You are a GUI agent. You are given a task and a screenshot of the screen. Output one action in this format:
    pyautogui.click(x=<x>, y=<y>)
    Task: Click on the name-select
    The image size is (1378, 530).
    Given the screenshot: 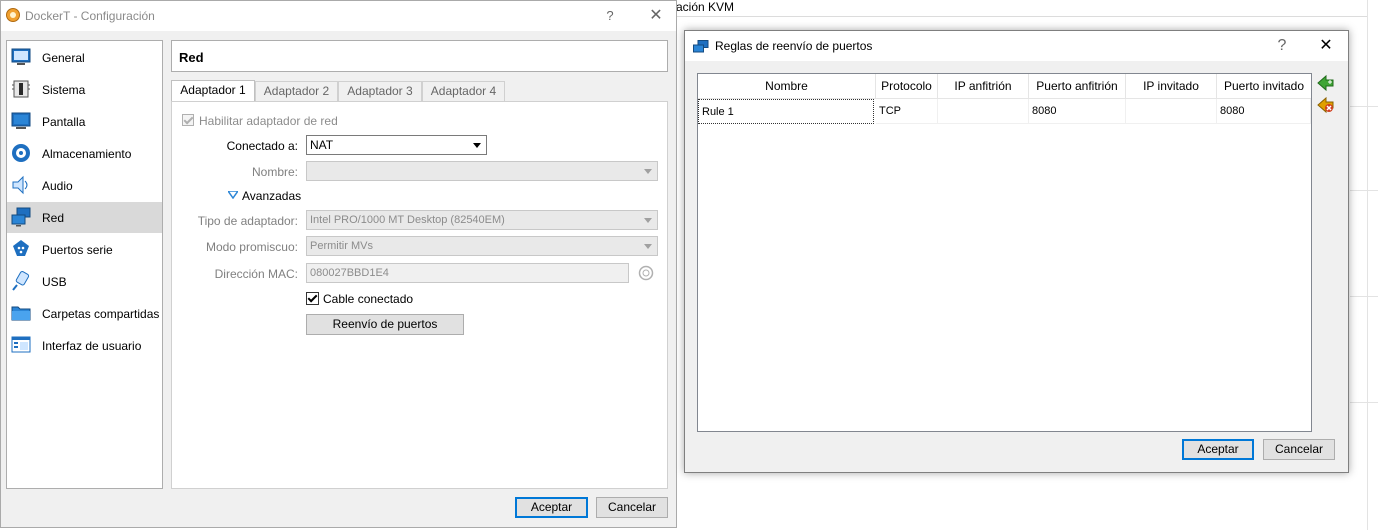 What is the action you would take?
    pyautogui.click(x=482, y=171)
    